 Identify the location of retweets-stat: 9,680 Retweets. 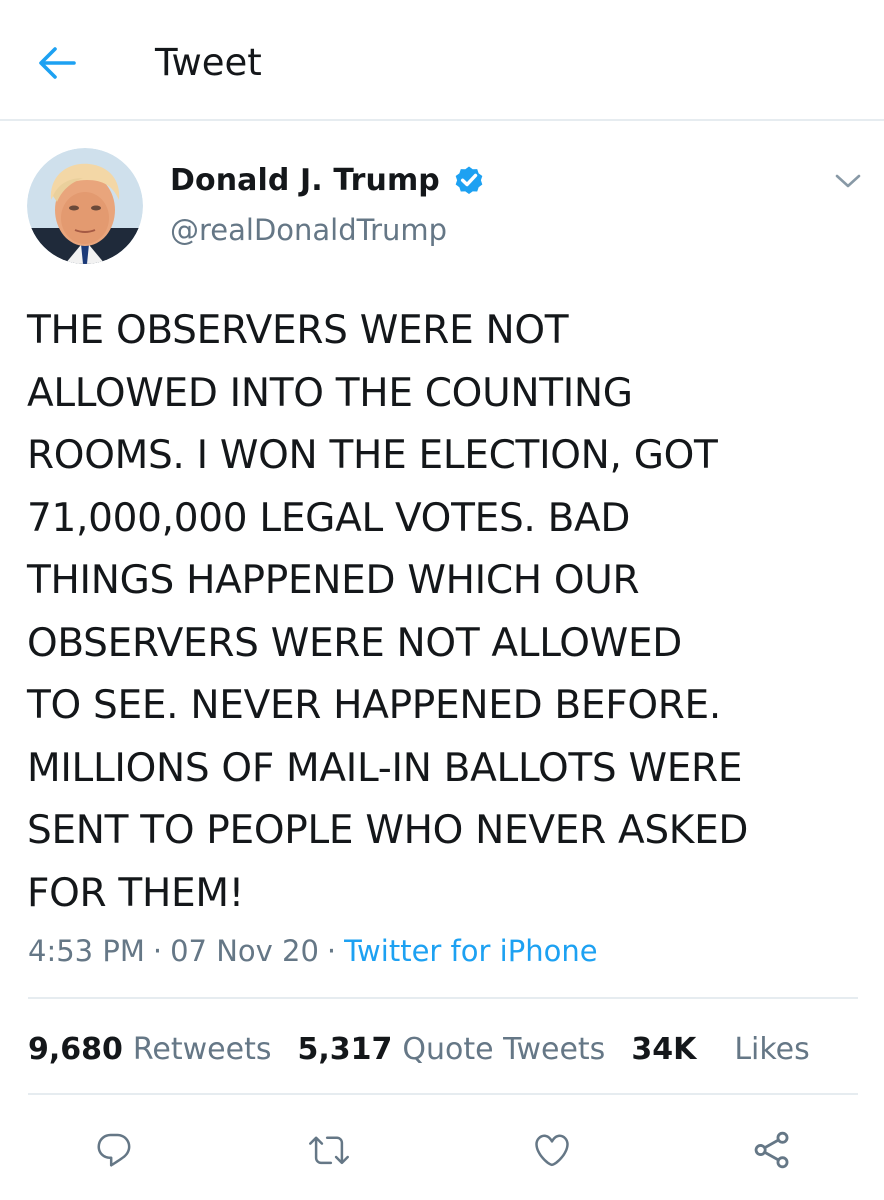
(149, 1049).